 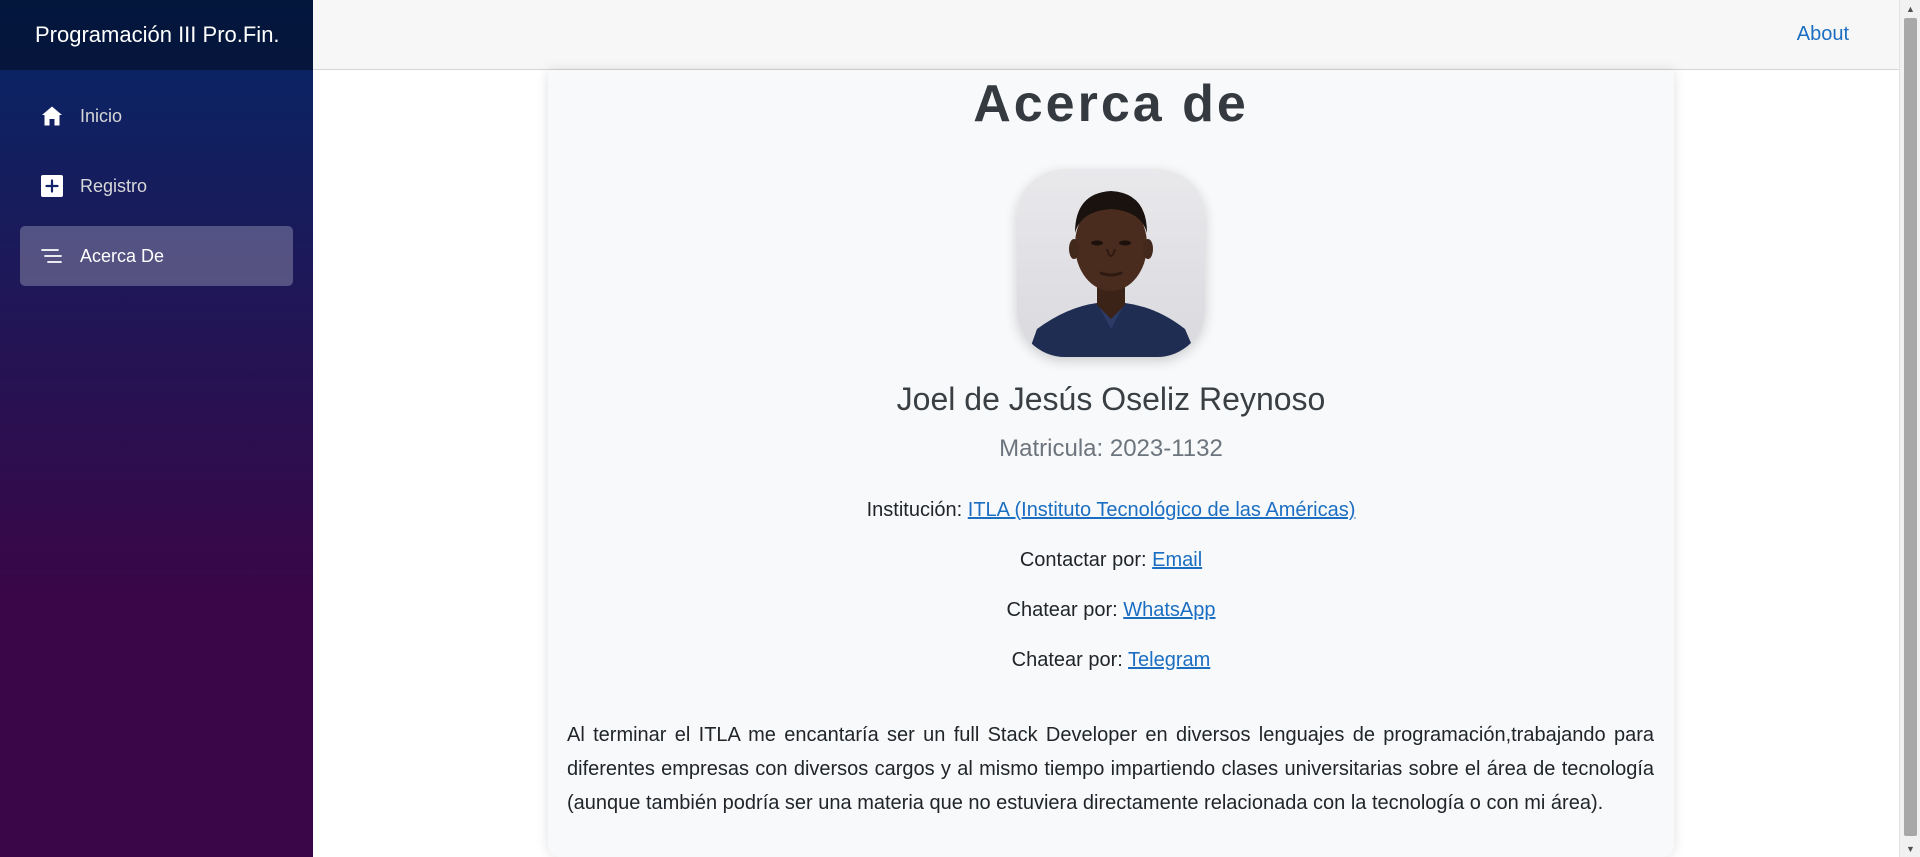 I want to click on avatar, so click(x=1111, y=263).